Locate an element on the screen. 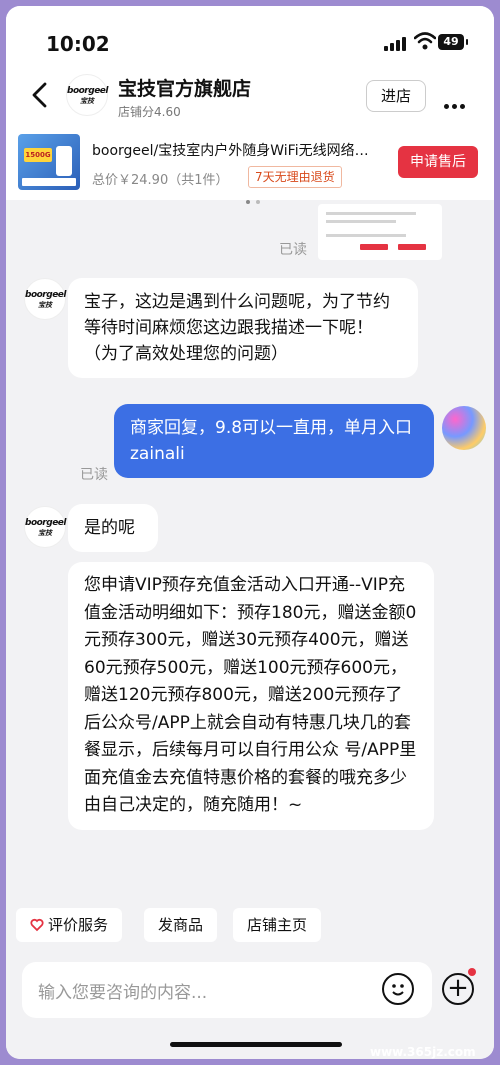 The height and width of the screenshot is (1065, 500). store-home-button: 店铺主页 is located at coordinates (277, 925).